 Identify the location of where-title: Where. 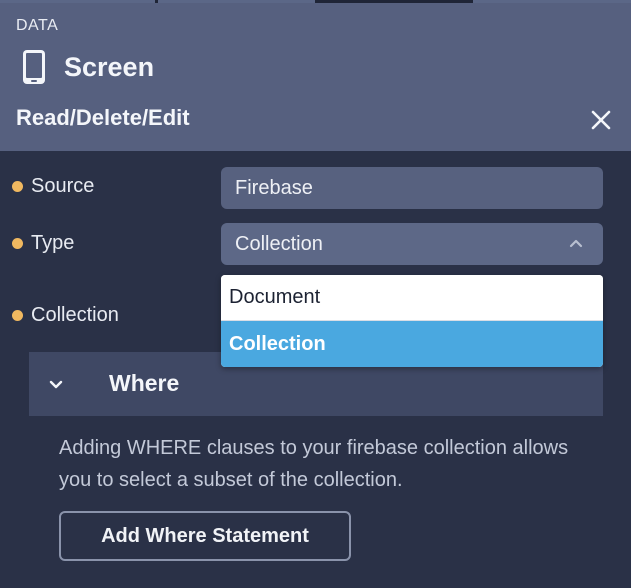
(144, 383).